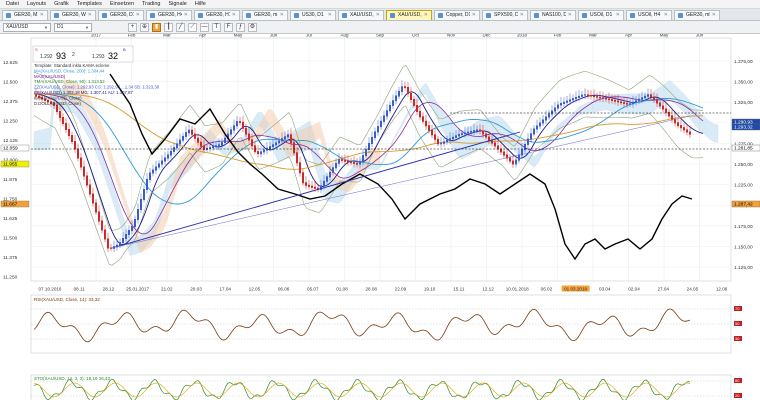  I want to click on chart-tab: GER30, H1 ✕, so click(217, 14).